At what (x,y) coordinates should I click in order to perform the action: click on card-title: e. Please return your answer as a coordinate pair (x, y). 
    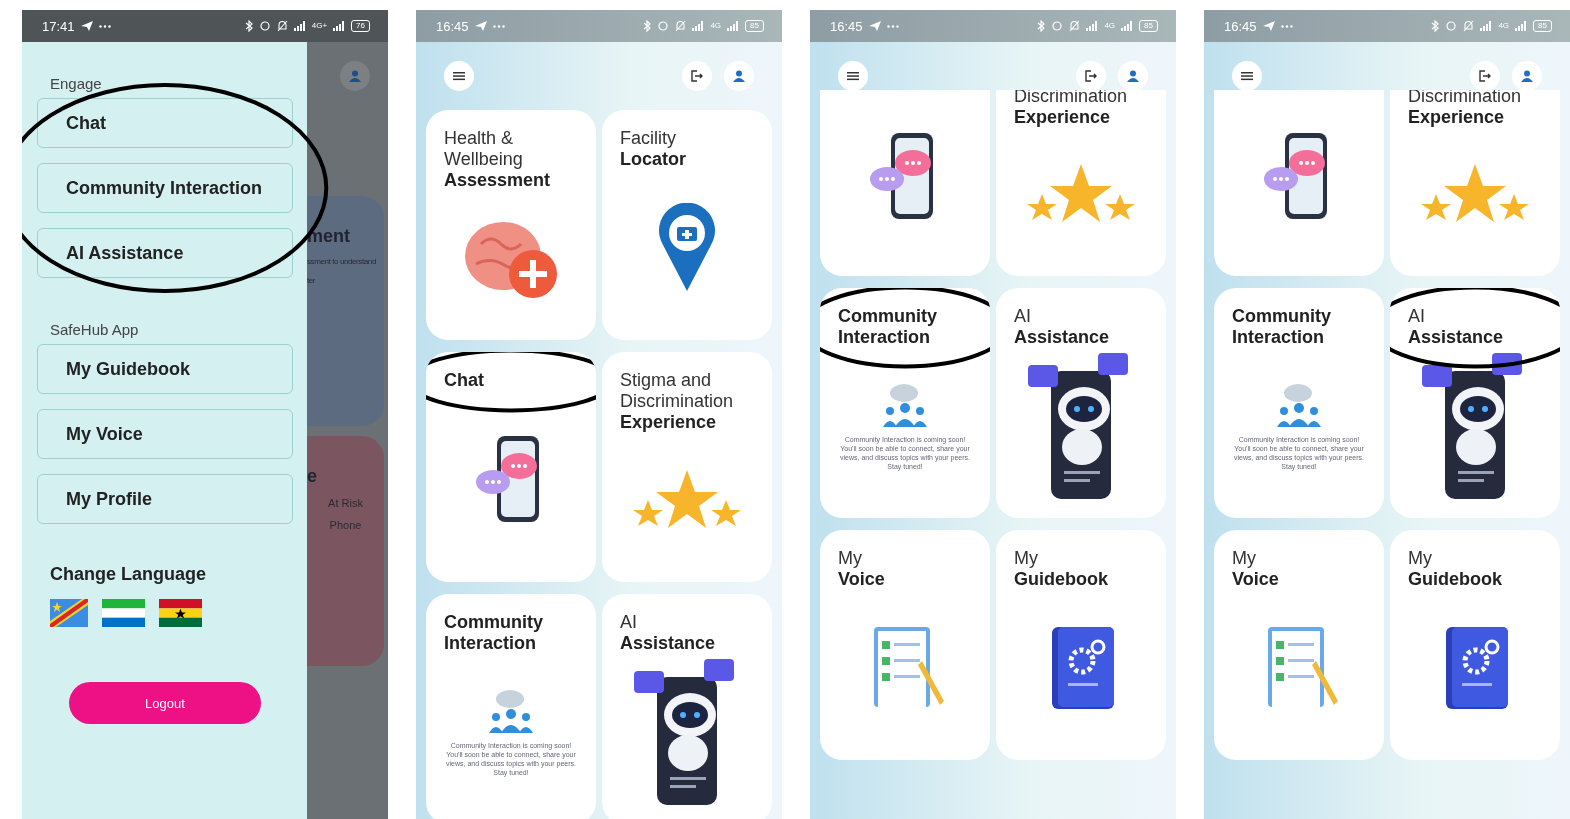
    Looking at the image, I should click on (312, 476).